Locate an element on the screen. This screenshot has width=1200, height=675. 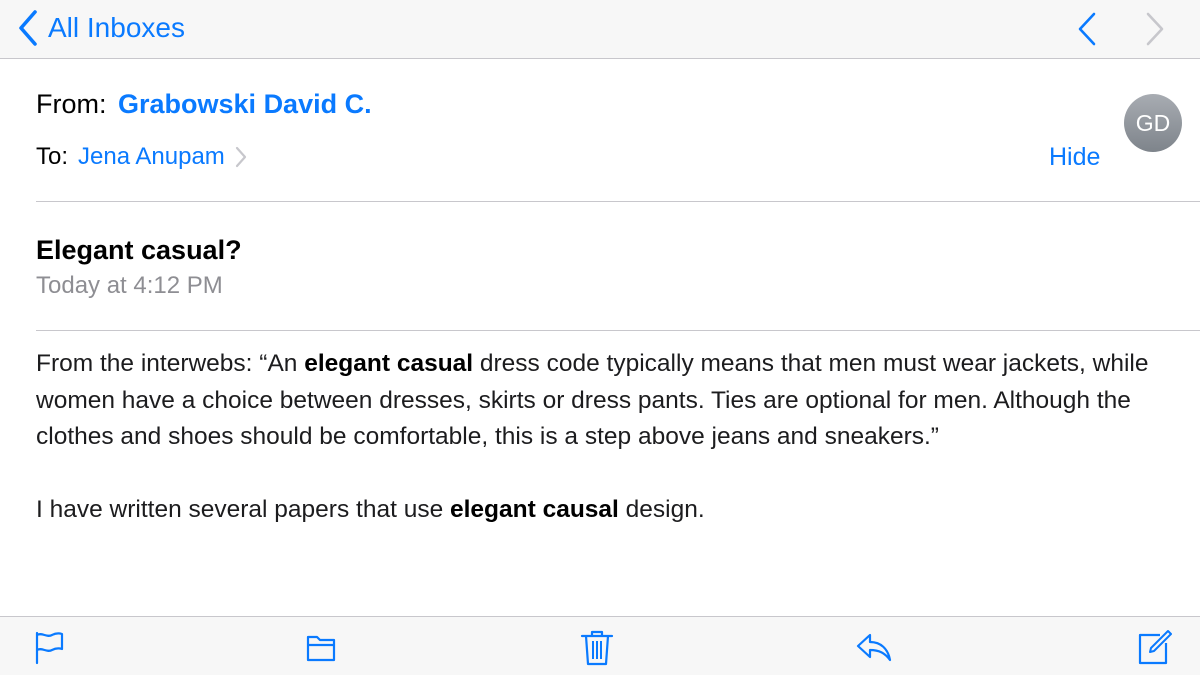
back-button: All Inboxes is located at coordinates (101, 28).